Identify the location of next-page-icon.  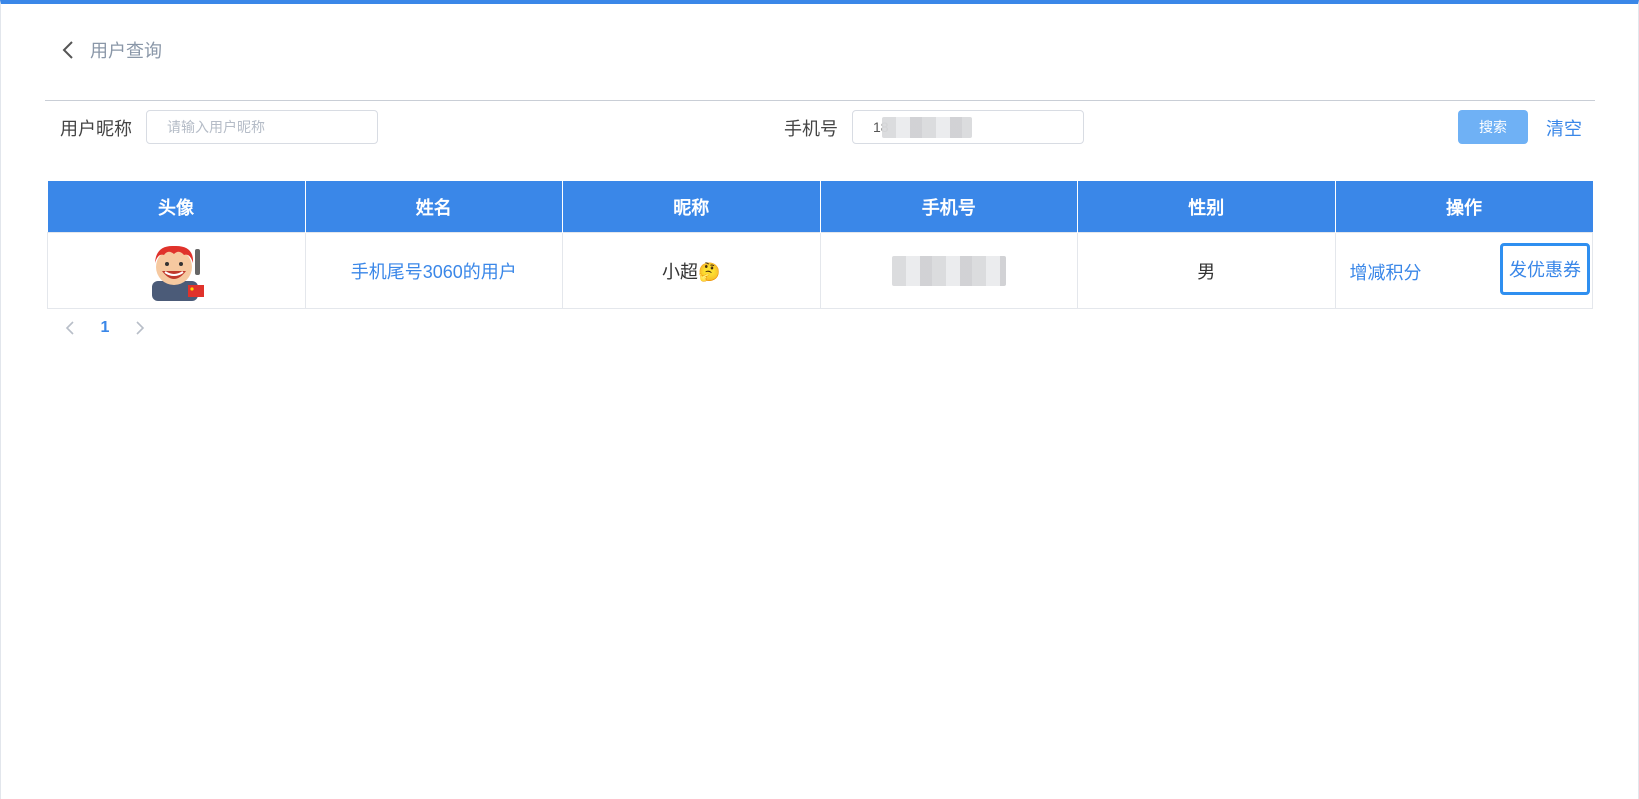
(140, 328).